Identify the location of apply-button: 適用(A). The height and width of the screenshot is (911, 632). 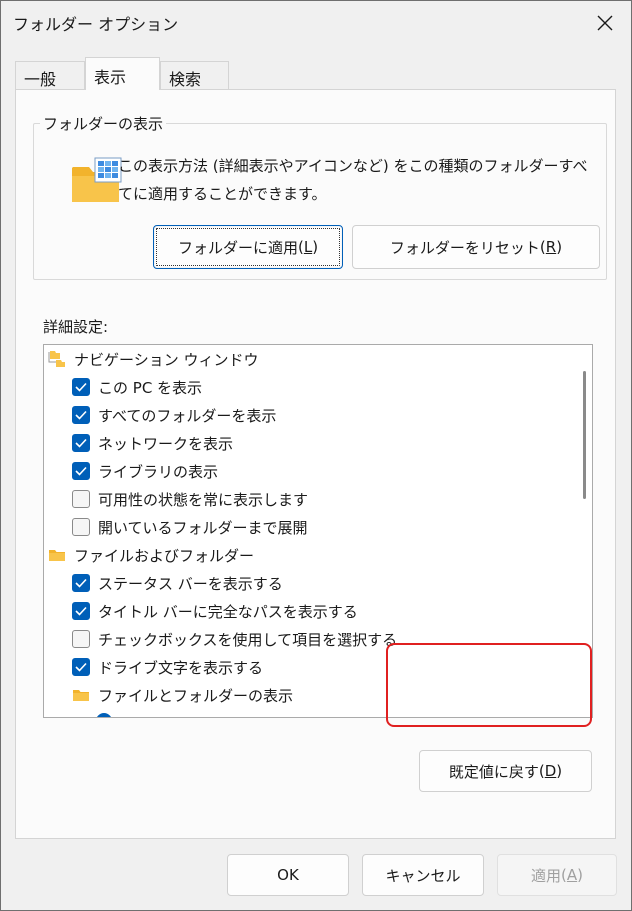
(557, 875).